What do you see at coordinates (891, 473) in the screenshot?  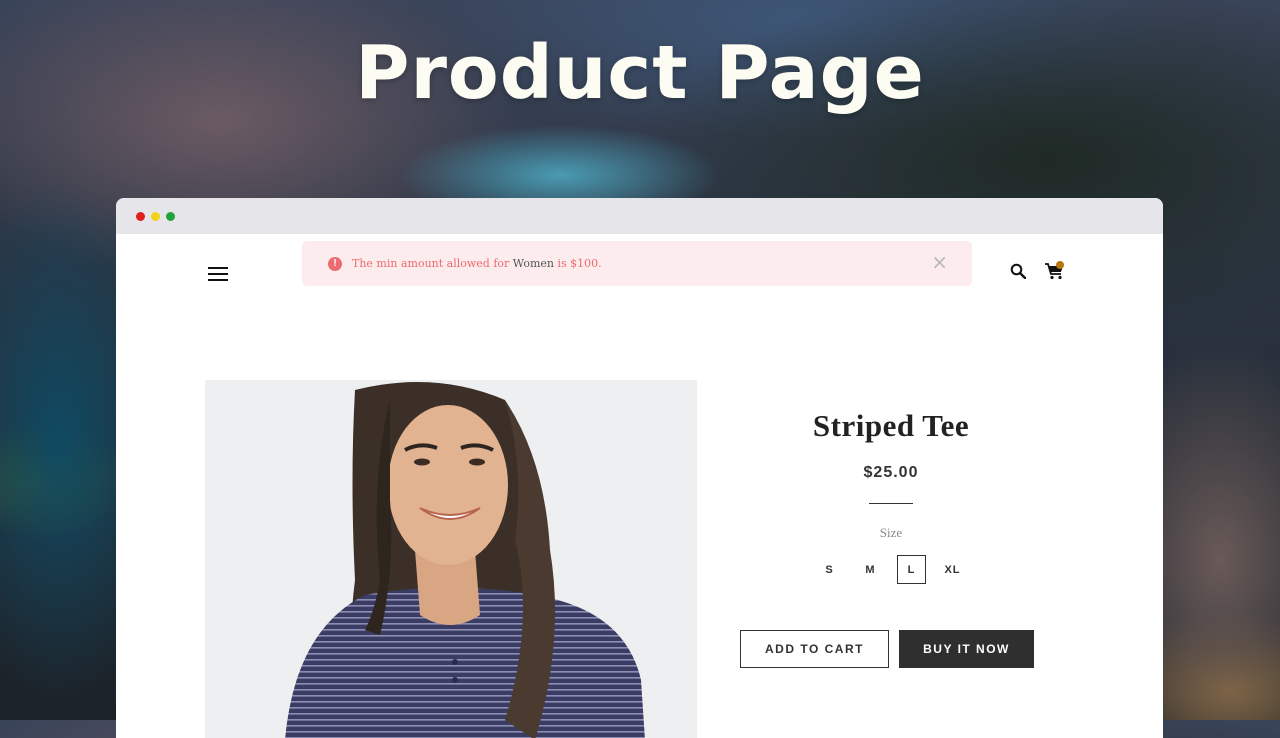 I see `product-price: $25.00` at bounding box center [891, 473].